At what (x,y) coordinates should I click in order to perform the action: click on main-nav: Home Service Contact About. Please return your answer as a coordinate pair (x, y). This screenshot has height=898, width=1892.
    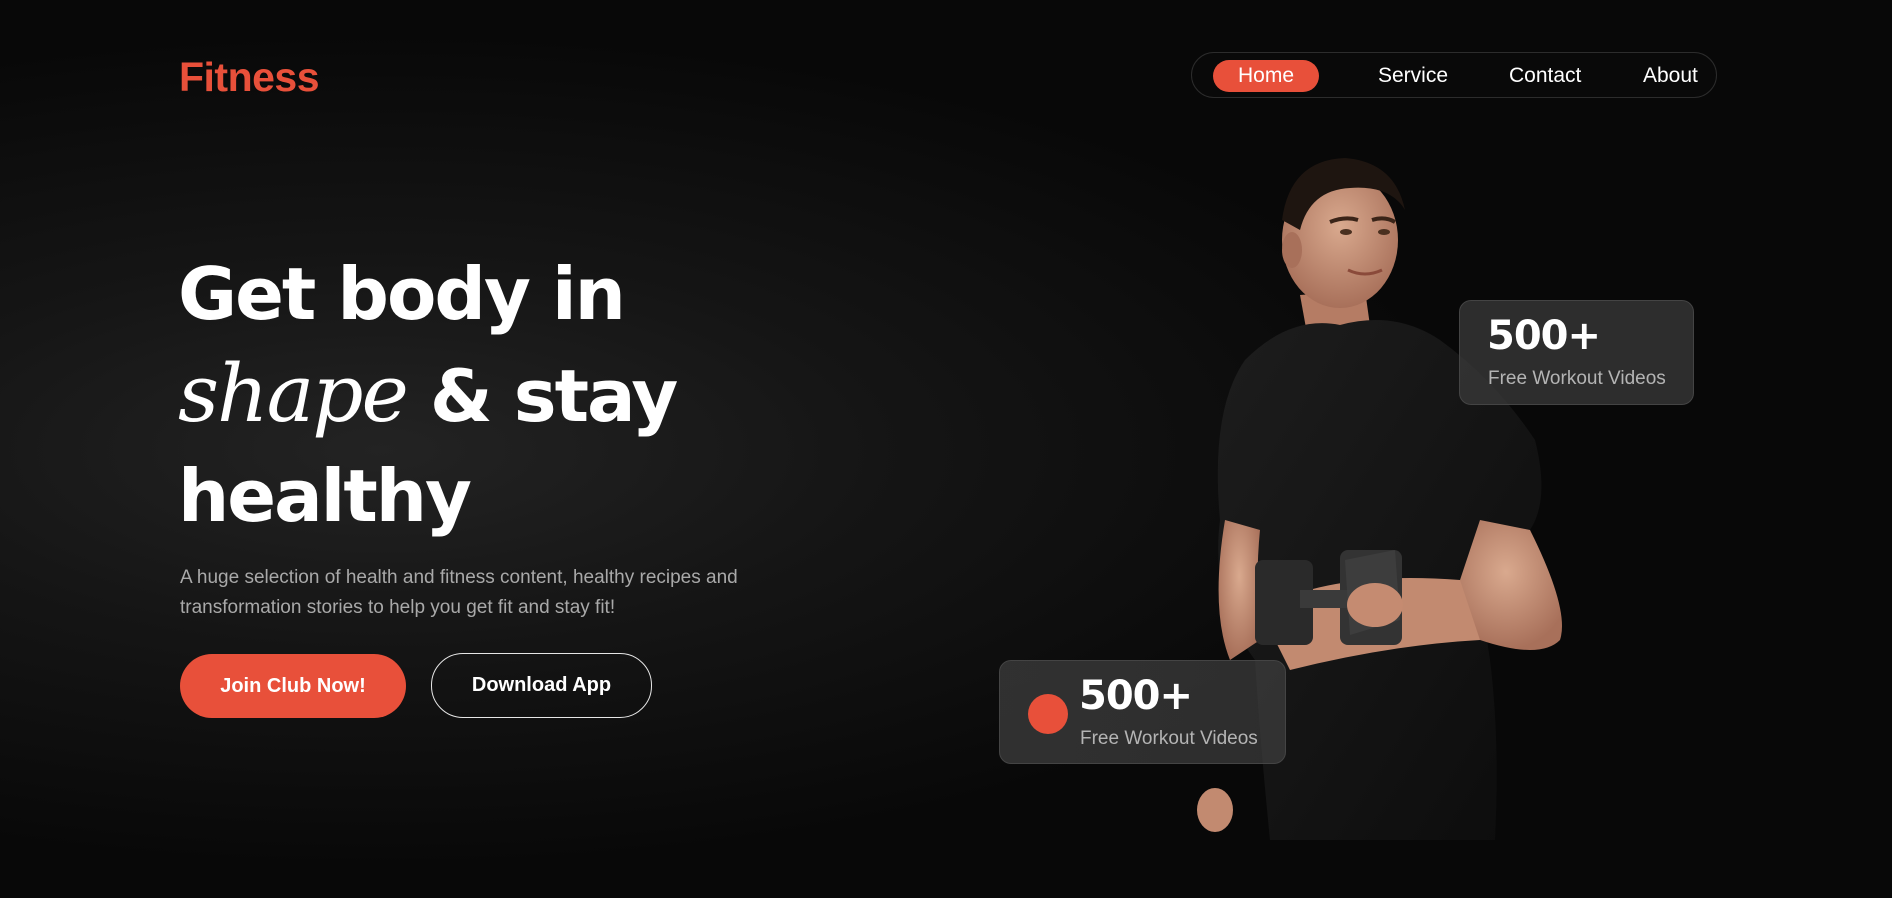
    Looking at the image, I should click on (1454, 75).